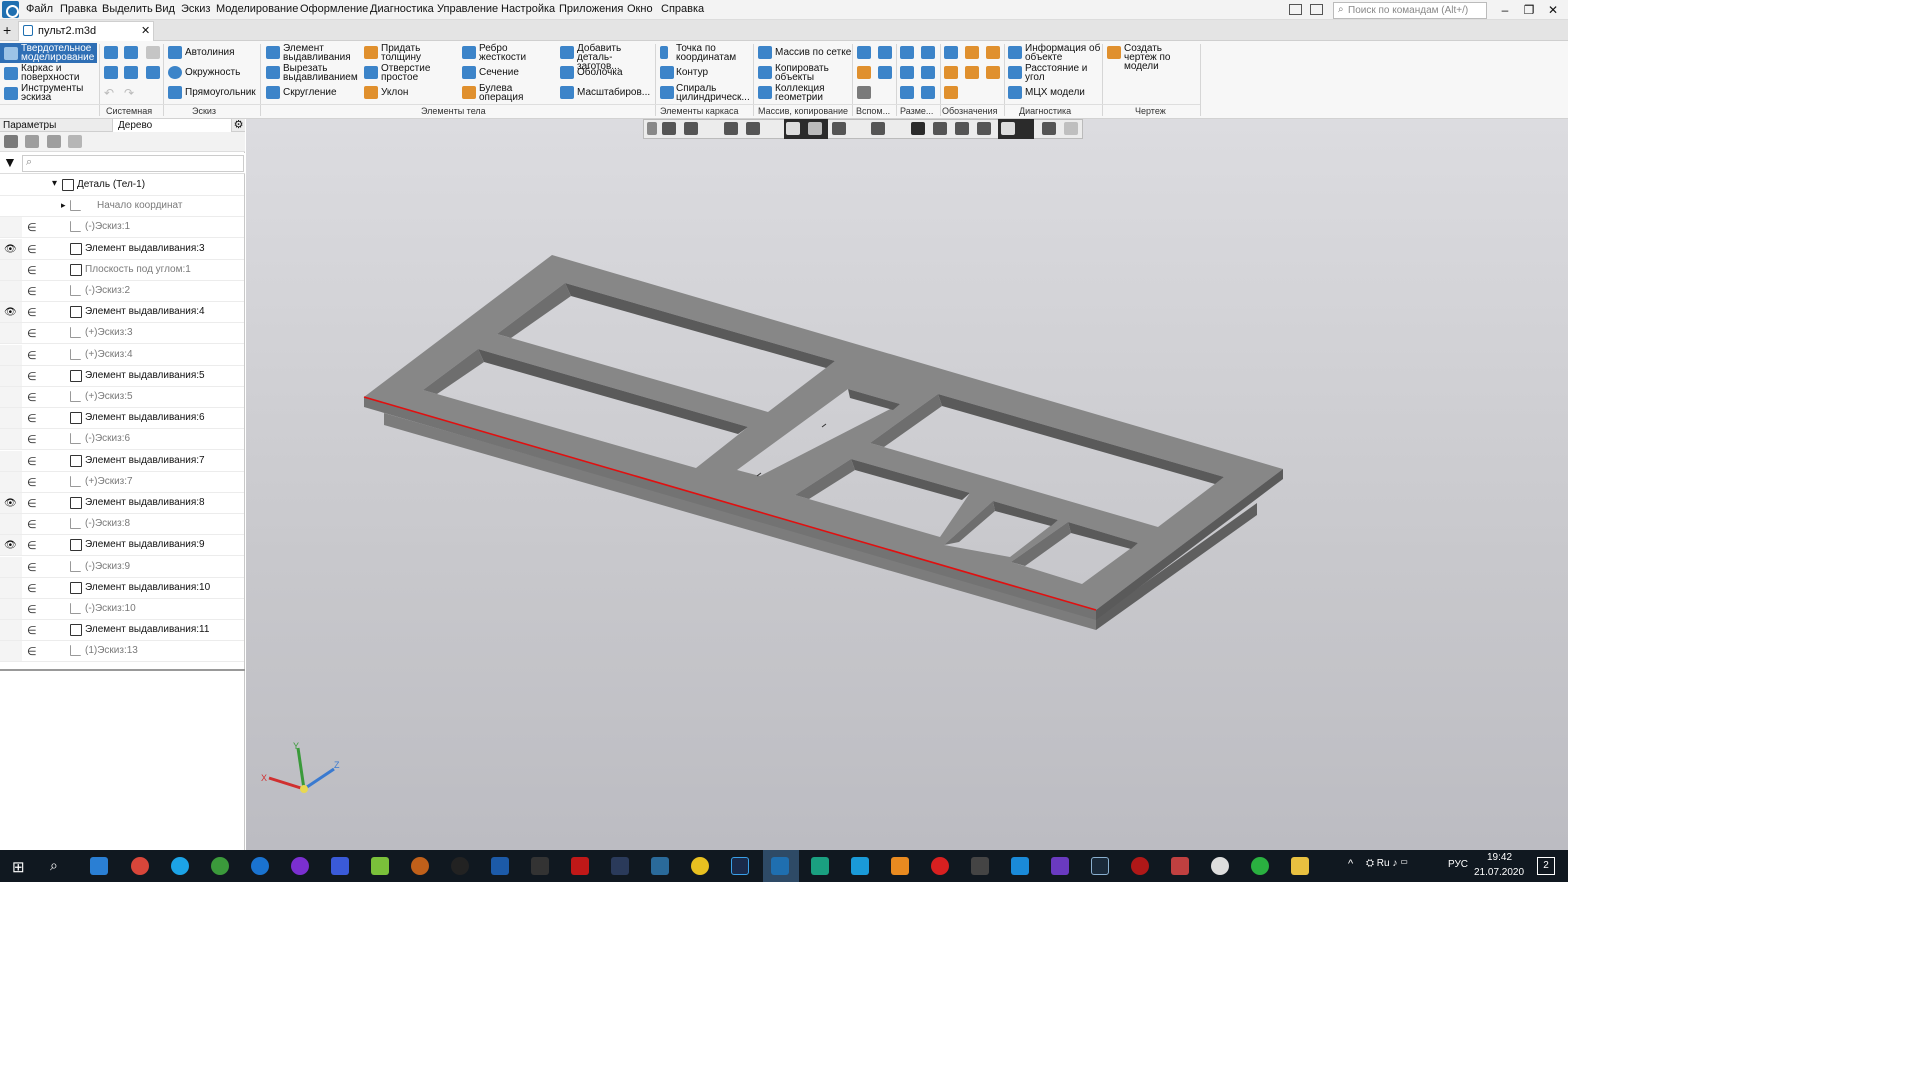 This screenshot has height=1080, width=1920. Describe the element at coordinates (122, 334) in the screenshot. I see `tree-item: ∈ (+)Эскиз:3` at that location.